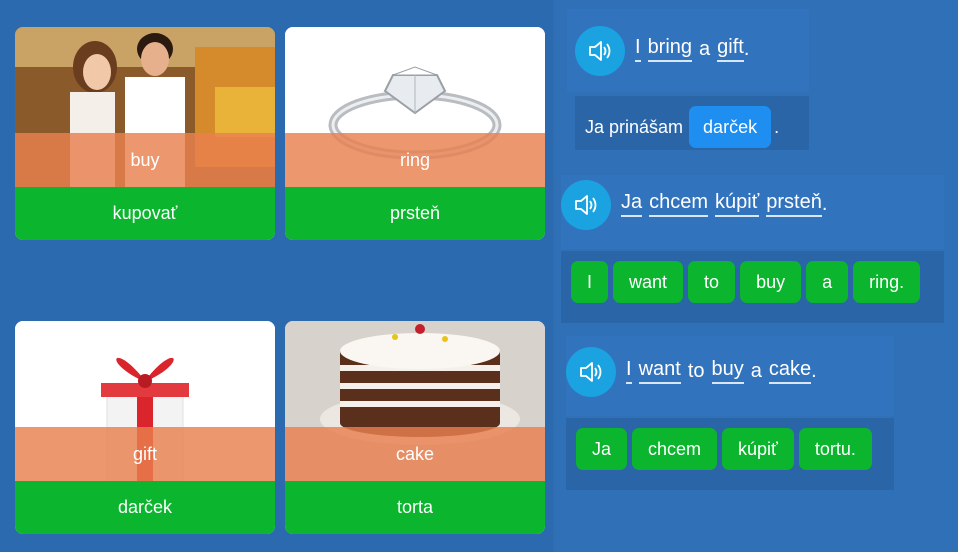 The height and width of the screenshot is (552, 958). Describe the element at coordinates (634, 126) in the screenshot. I see `answer-prefix: Ja prinášam` at that location.